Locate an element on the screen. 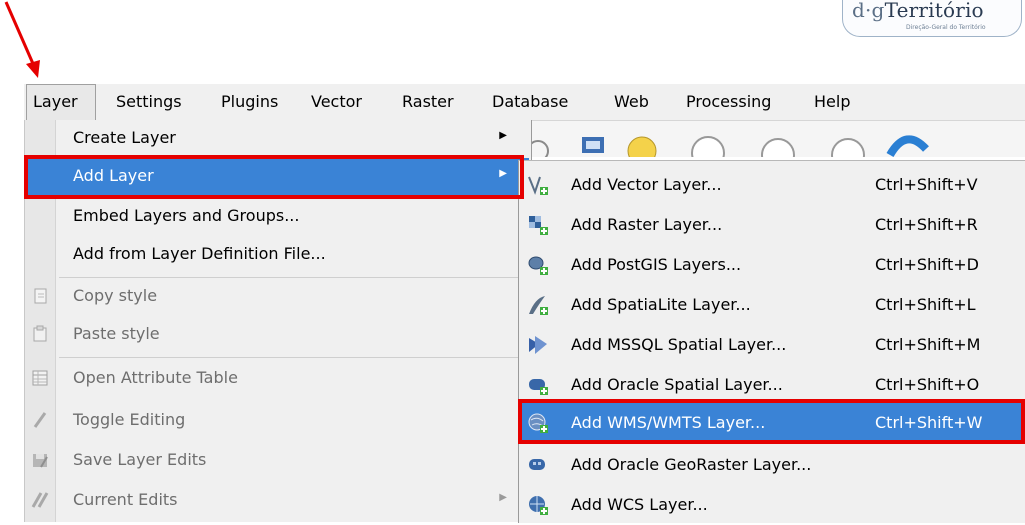 The image size is (1025, 525). menu-item-create-layer: Create Layer ▶ is located at coordinates (277, 139).